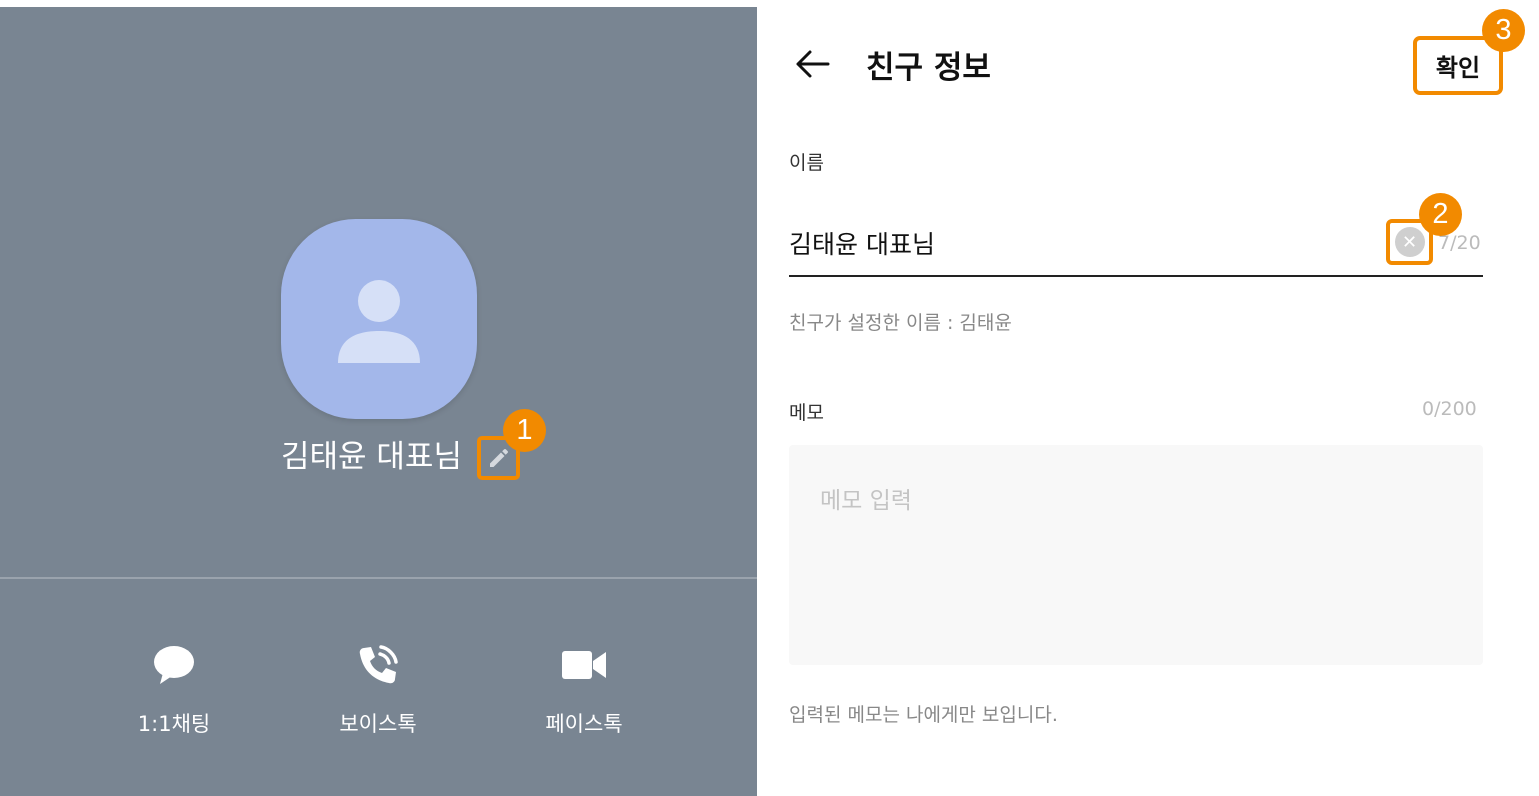 This screenshot has height=796, width=1539. I want to click on name-field-label: 이름, so click(806, 163).